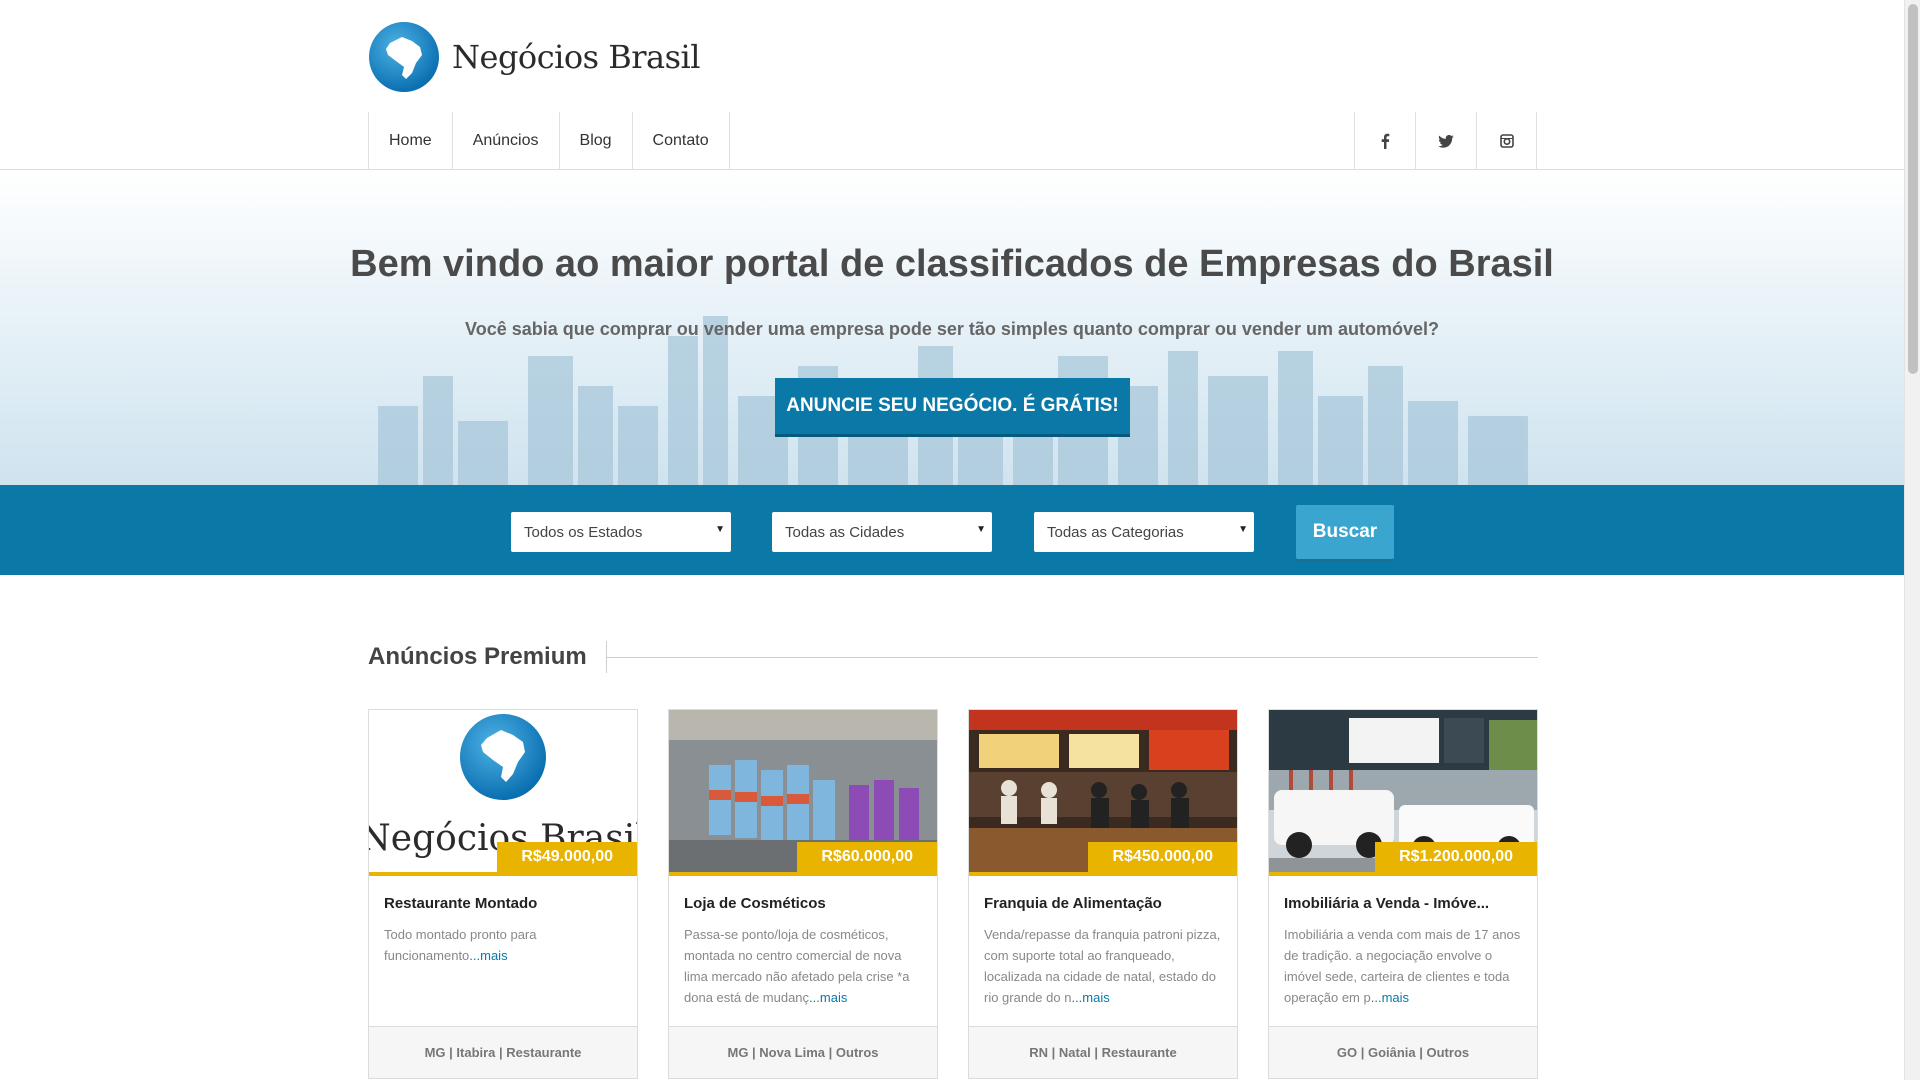 This screenshot has height=1080, width=1920. I want to click on twitter-icon, so click(1445, 141).